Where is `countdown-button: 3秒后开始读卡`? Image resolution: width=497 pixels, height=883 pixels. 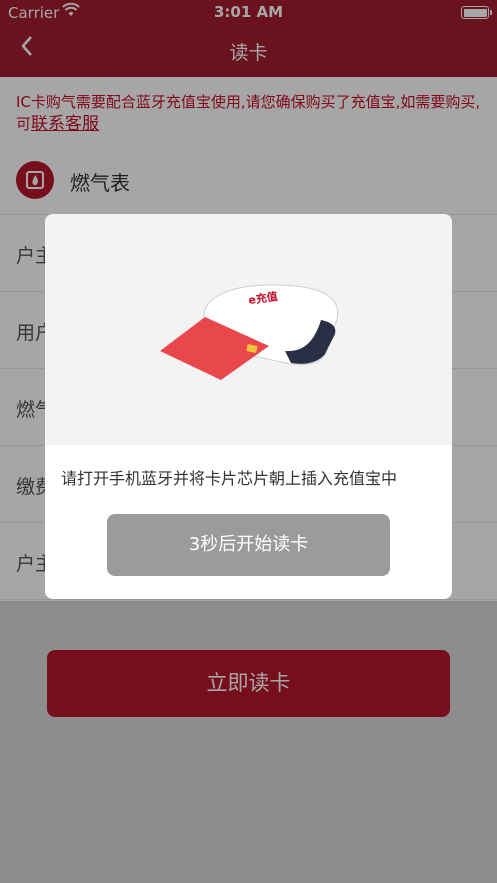 countdown-button: 3秒后开始读卡 is located at coordinates (248, 545).